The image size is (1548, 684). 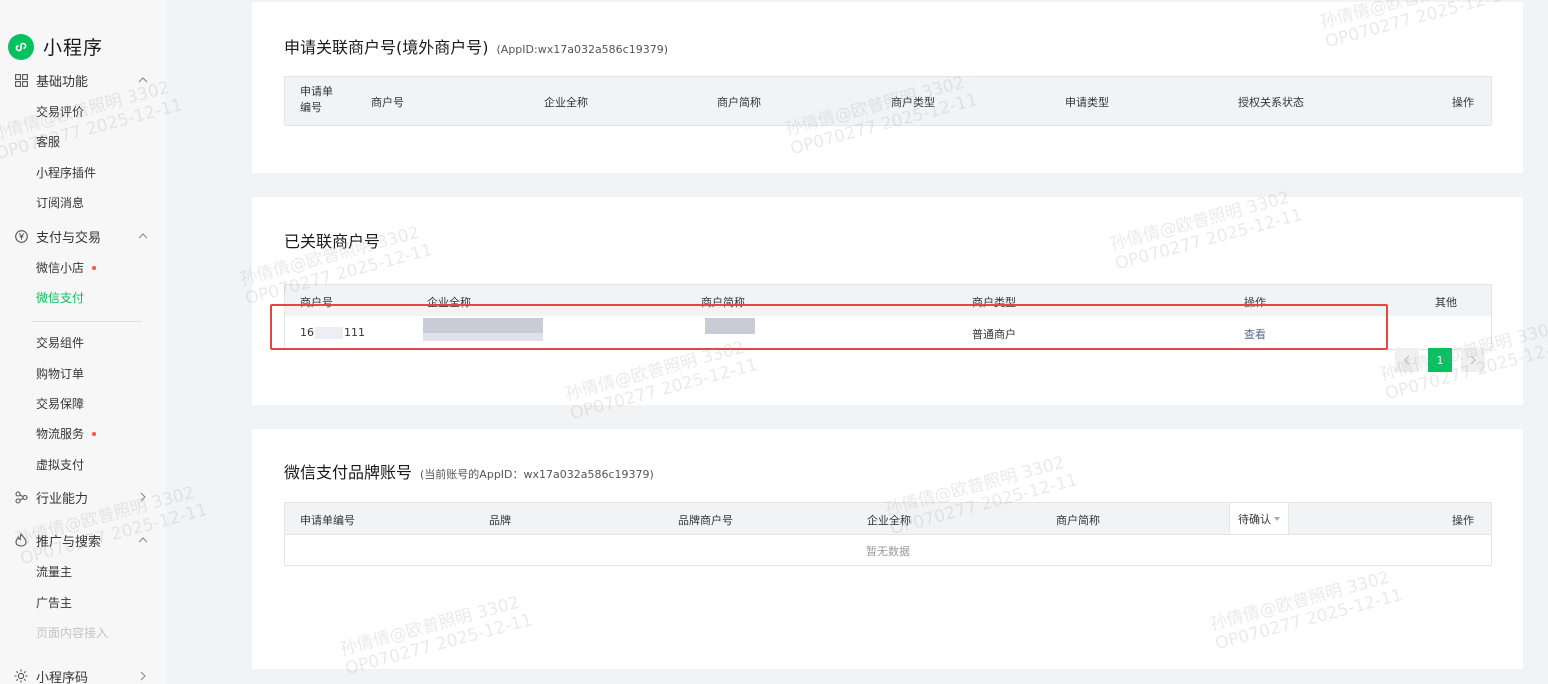 I want to click on sidebar-section-label: 小程序码, so click(x=62, y=677).